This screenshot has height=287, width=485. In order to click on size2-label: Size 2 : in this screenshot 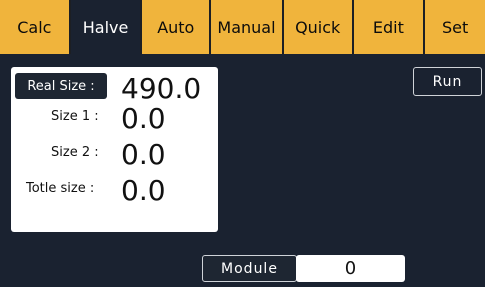, I will do `click(75, 152)`.